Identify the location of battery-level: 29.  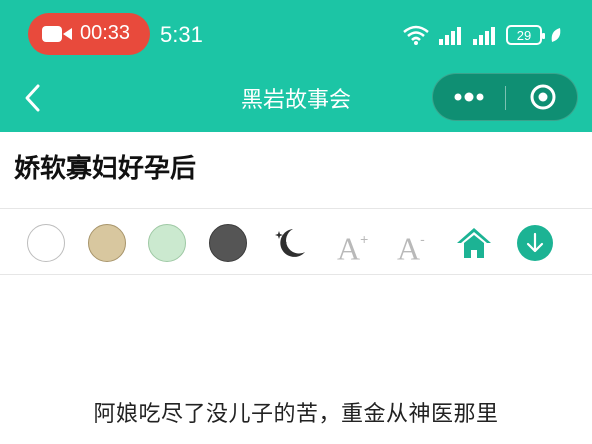
(524, 35).